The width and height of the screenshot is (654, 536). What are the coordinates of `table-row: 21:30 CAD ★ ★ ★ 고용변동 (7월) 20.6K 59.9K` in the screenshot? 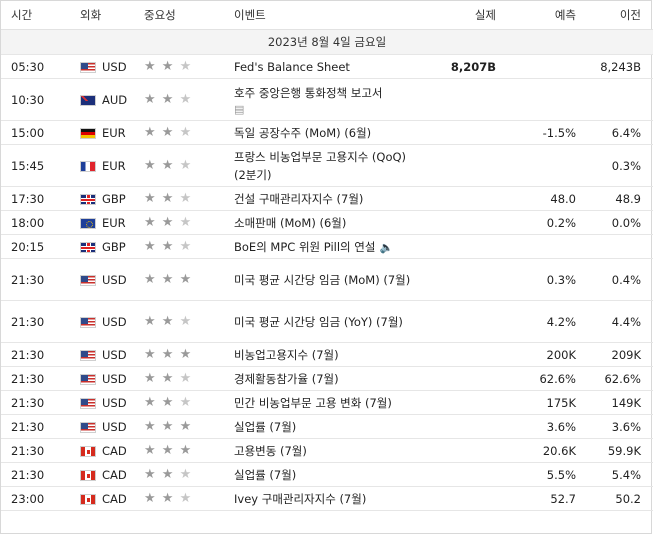 It's located at (327, 450).